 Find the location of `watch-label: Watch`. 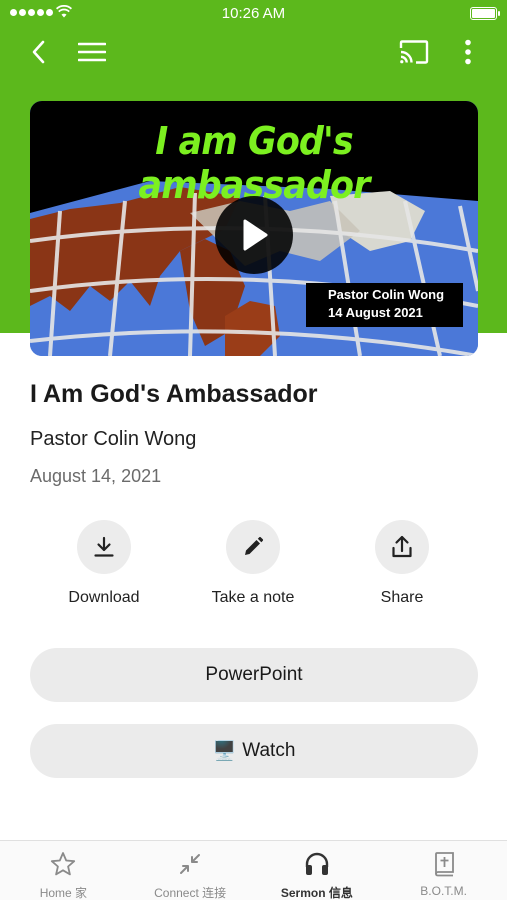

watch-label: Watch is located at coordinates (269, 750).